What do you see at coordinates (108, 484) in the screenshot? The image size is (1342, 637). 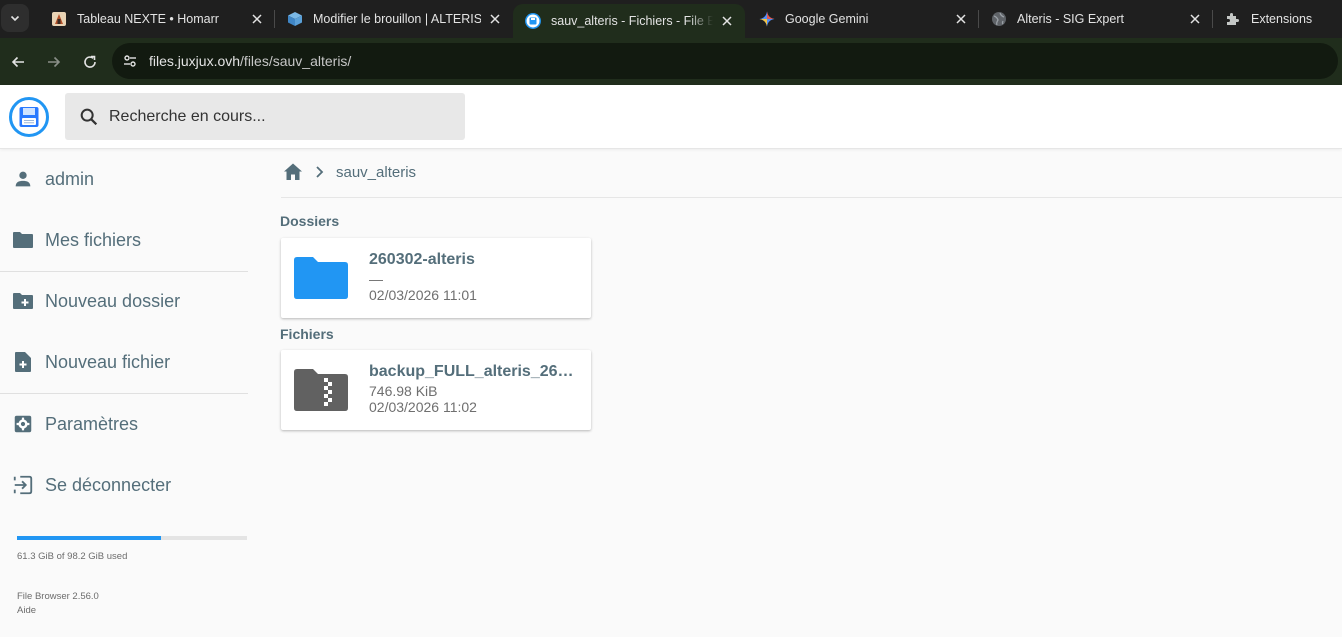 I see `sidebar-item-label: Se déconnecter` at bounding box center [108, 484].